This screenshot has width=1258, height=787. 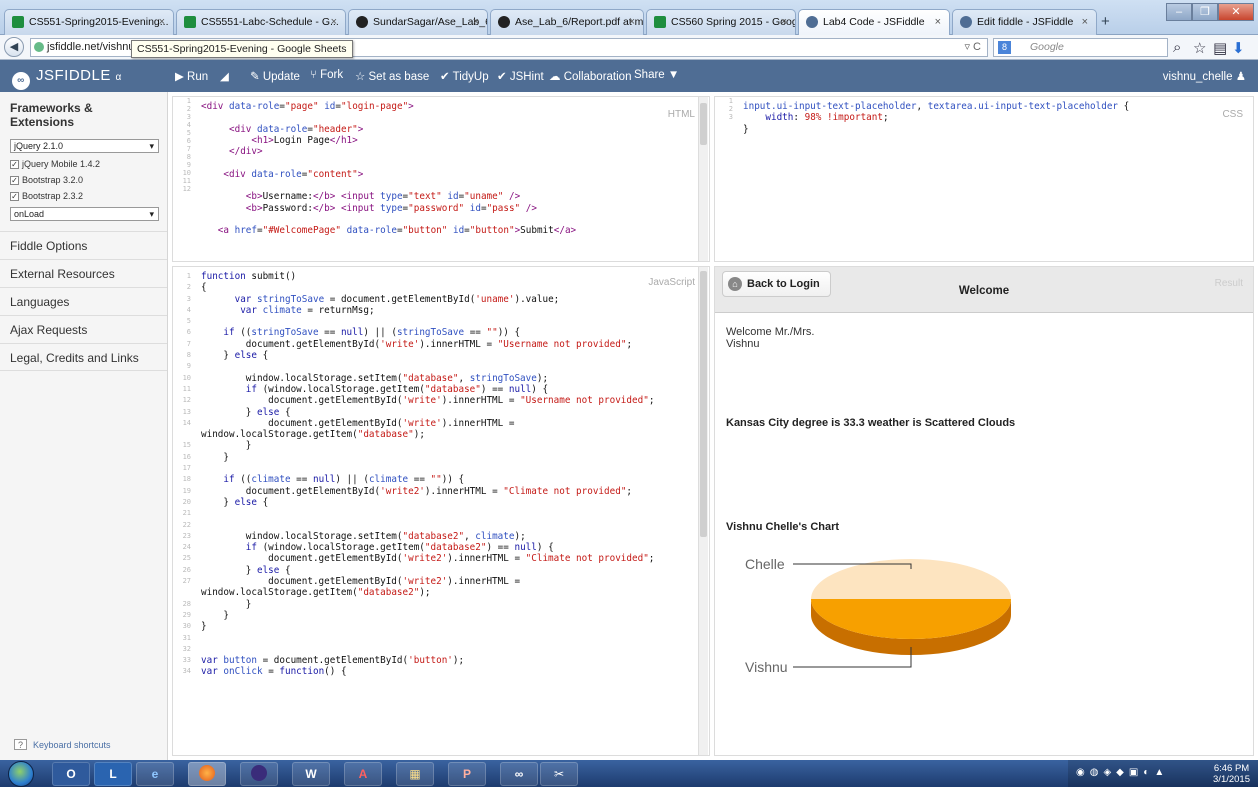 I want to click on welcome-line: Welcome Mr./Mrs., so click(x=770, y=332).